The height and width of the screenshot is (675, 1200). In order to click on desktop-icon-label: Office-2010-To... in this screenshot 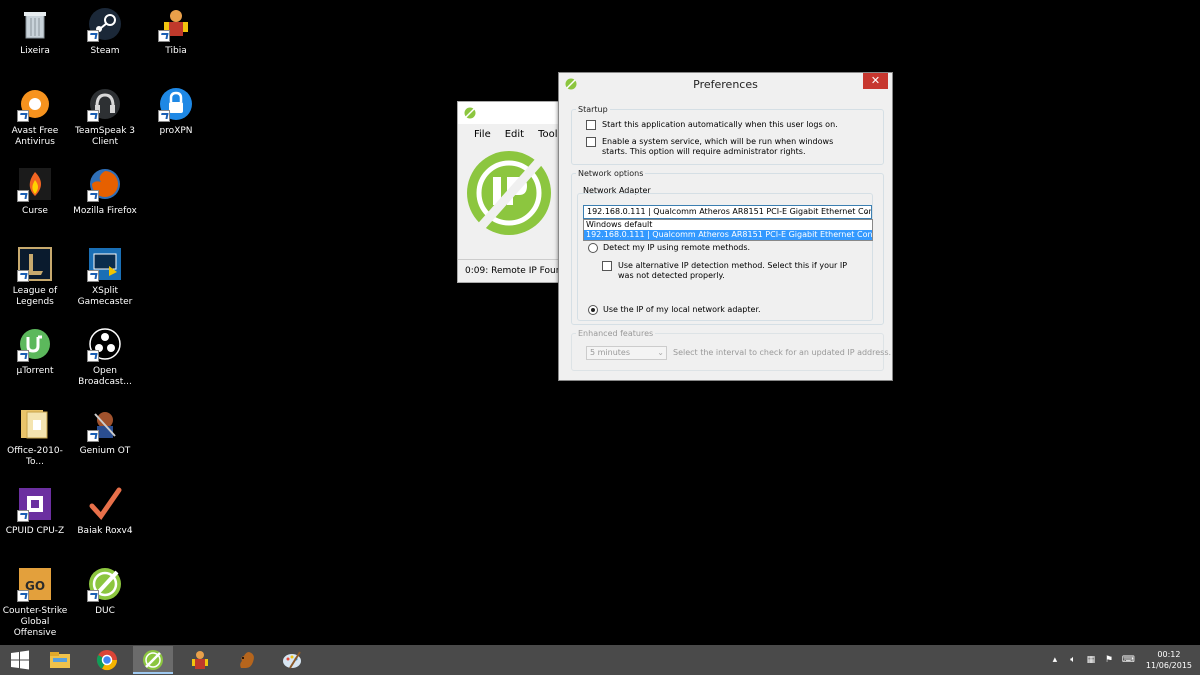, I will do `click(35, 456)`.